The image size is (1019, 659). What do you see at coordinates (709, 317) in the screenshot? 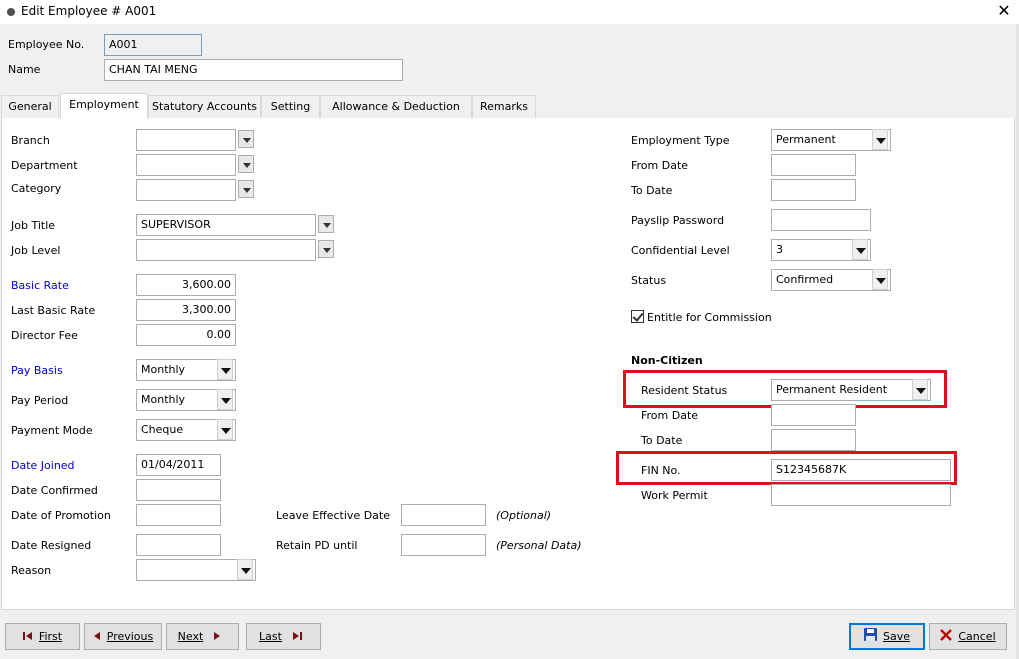
I see `entitle-commission-label: Entitle for Commission` at bounding box center [709, 317].